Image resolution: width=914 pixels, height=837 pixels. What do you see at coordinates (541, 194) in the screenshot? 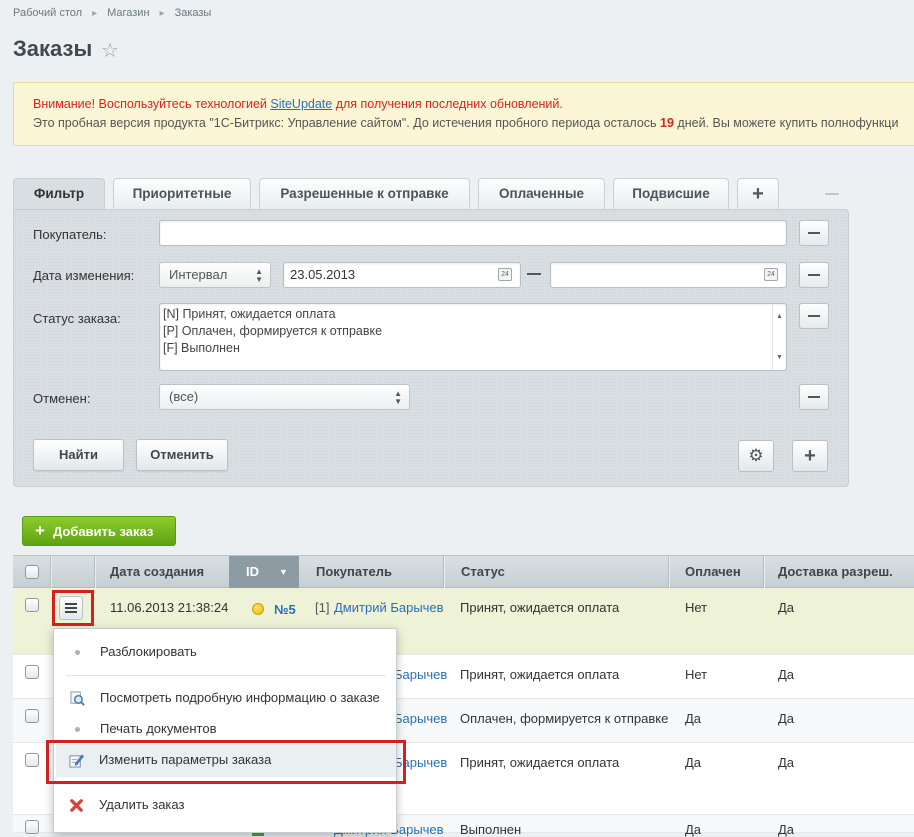
I see `tab-paid: Оплаченные` at bounding box center [541, 194].